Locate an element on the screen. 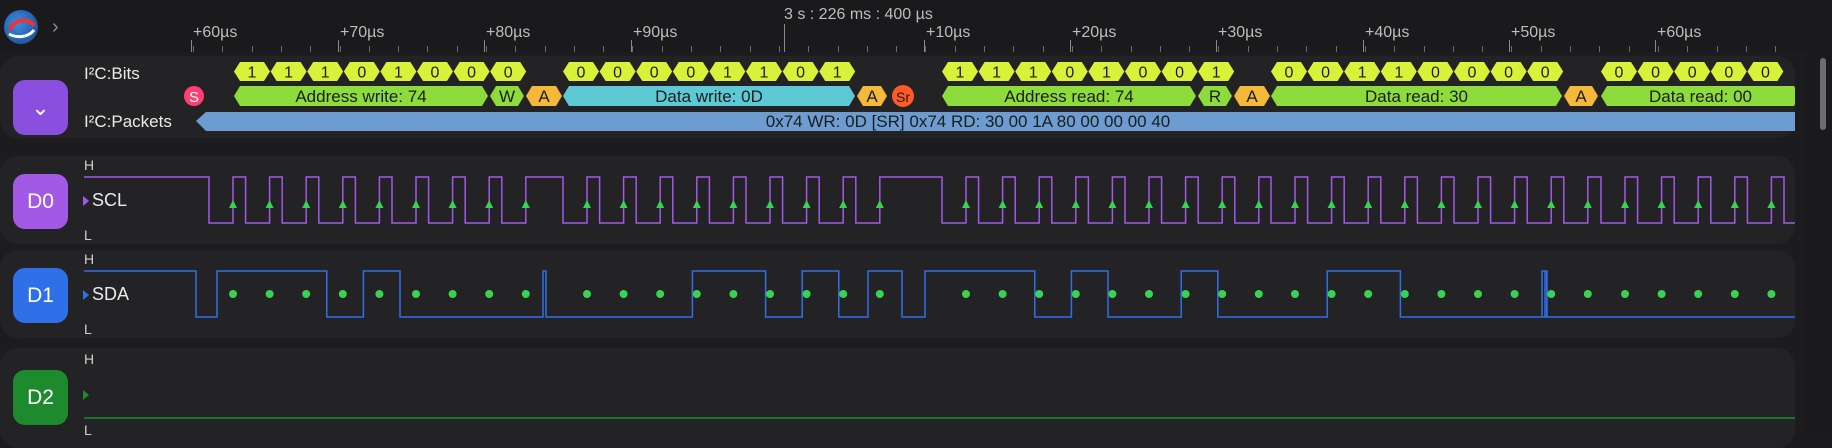 This screenshot has height=448, width=1832. scrollbar-thumb is located at coordinates (1823, 94).